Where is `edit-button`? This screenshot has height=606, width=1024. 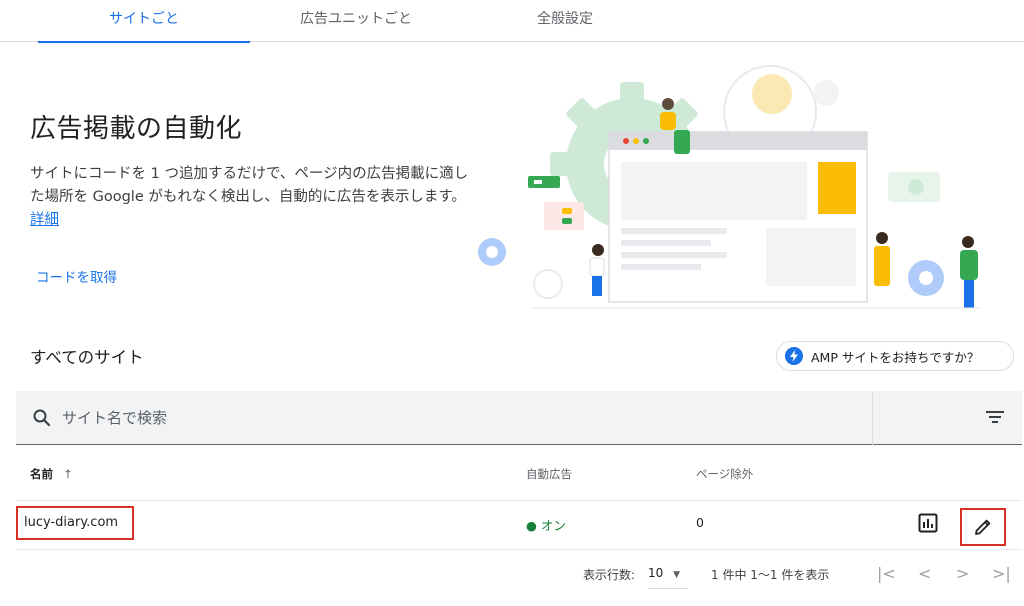 edit-button is located at coordinates (983, 527).